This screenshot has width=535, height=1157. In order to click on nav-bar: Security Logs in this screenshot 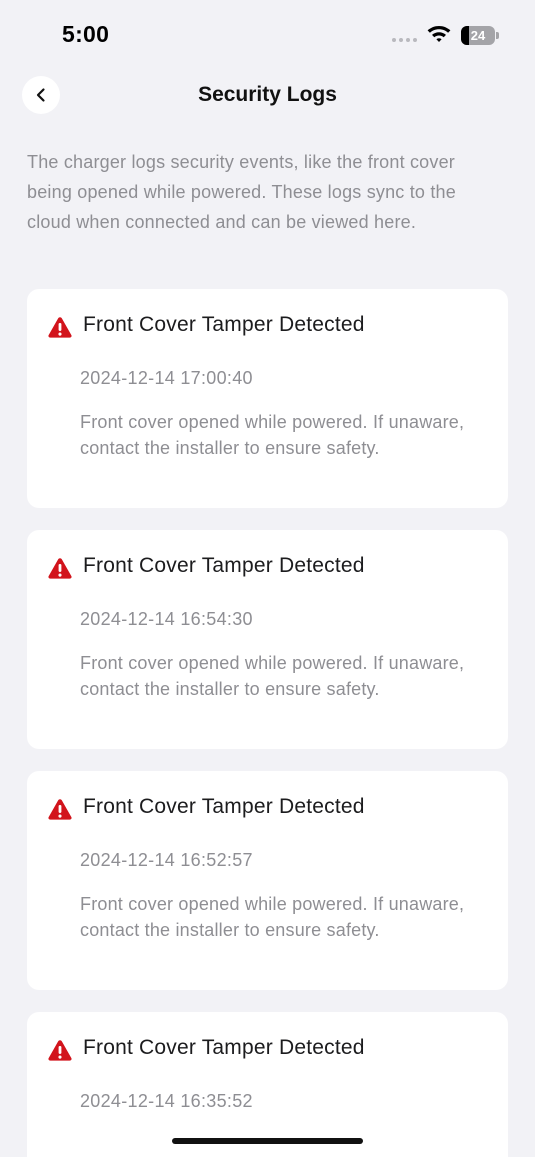, I will do `click(267, 96)`.